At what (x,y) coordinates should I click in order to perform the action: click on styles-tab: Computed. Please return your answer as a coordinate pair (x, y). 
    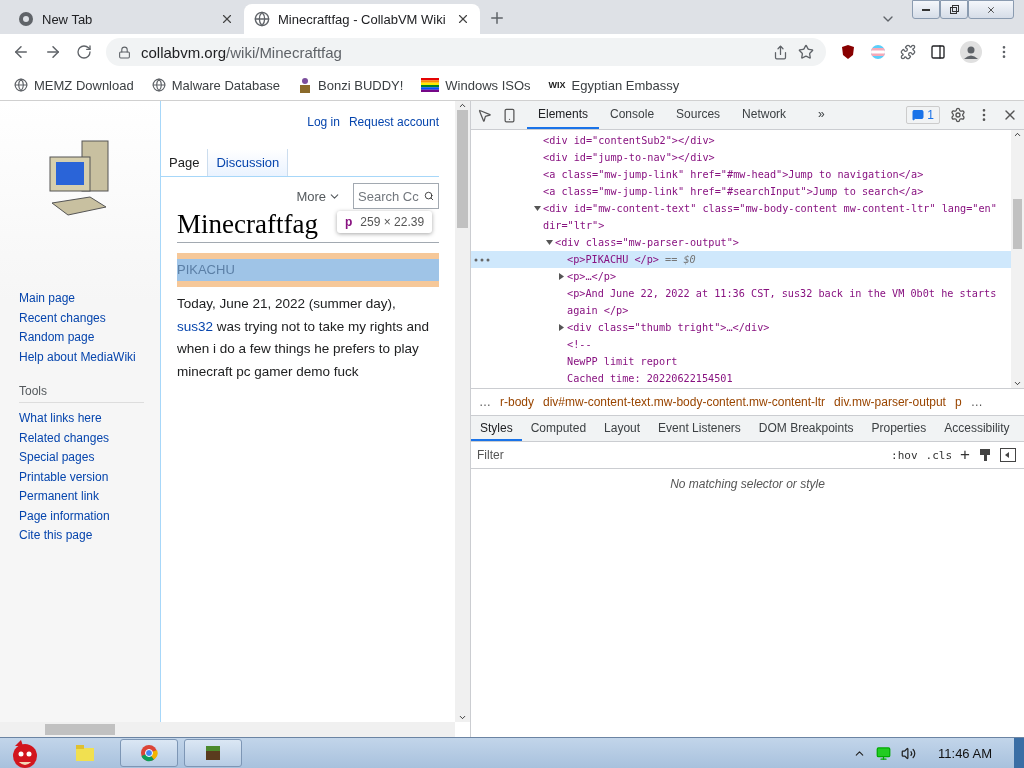
    Looking at the image, I should click on (558, 428).